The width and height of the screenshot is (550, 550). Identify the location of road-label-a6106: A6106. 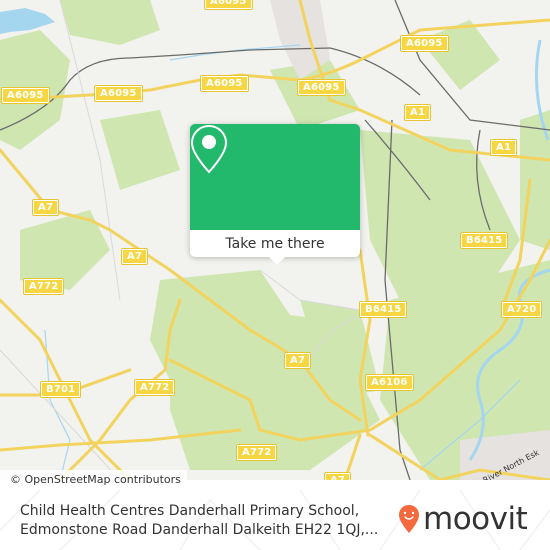
(389, 382).